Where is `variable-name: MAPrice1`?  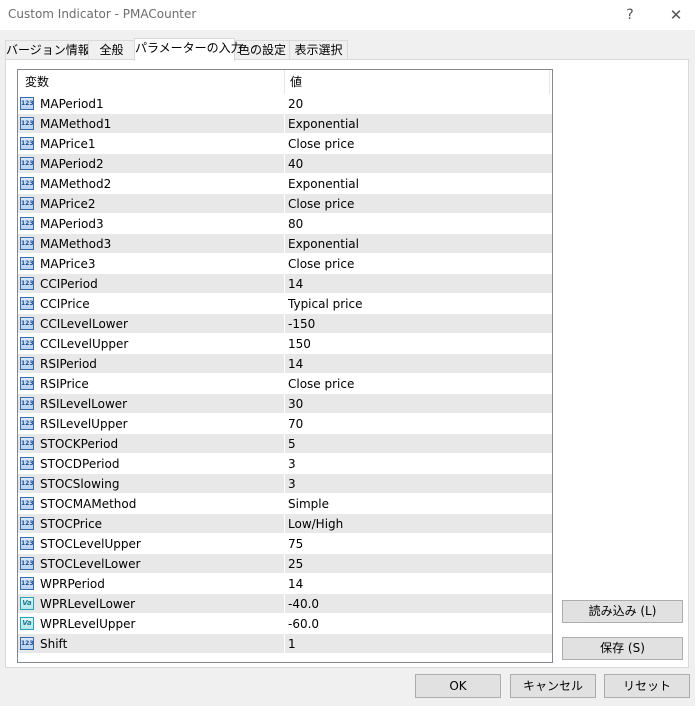
variable-name: MAPrice1 is located at coordinates (68, 144).